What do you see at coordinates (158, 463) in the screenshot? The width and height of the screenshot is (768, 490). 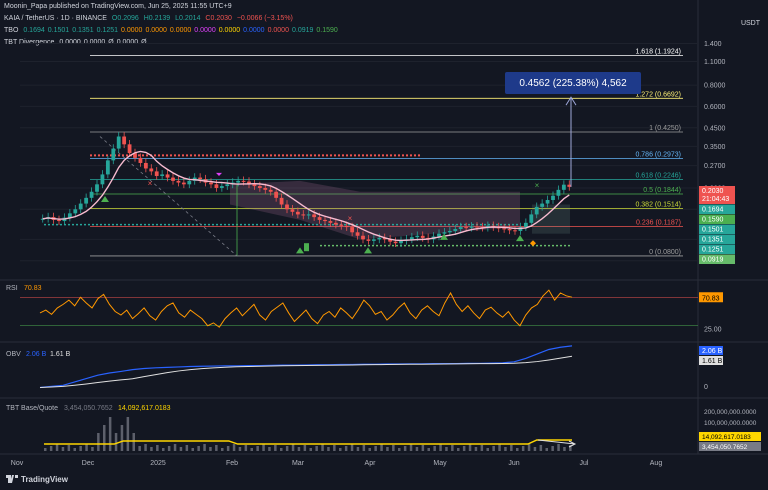 I see `x-tick-label: 2025` at bounding box center [158, 463].